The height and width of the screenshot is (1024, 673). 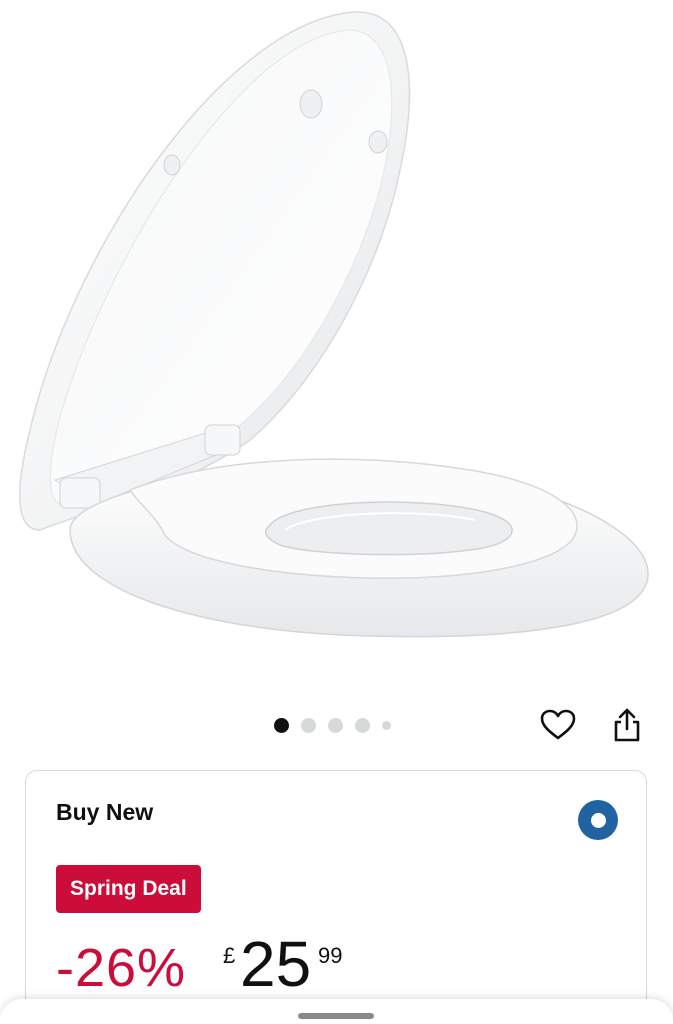 I want to click on heart-icon, so click(x=558, y=725).